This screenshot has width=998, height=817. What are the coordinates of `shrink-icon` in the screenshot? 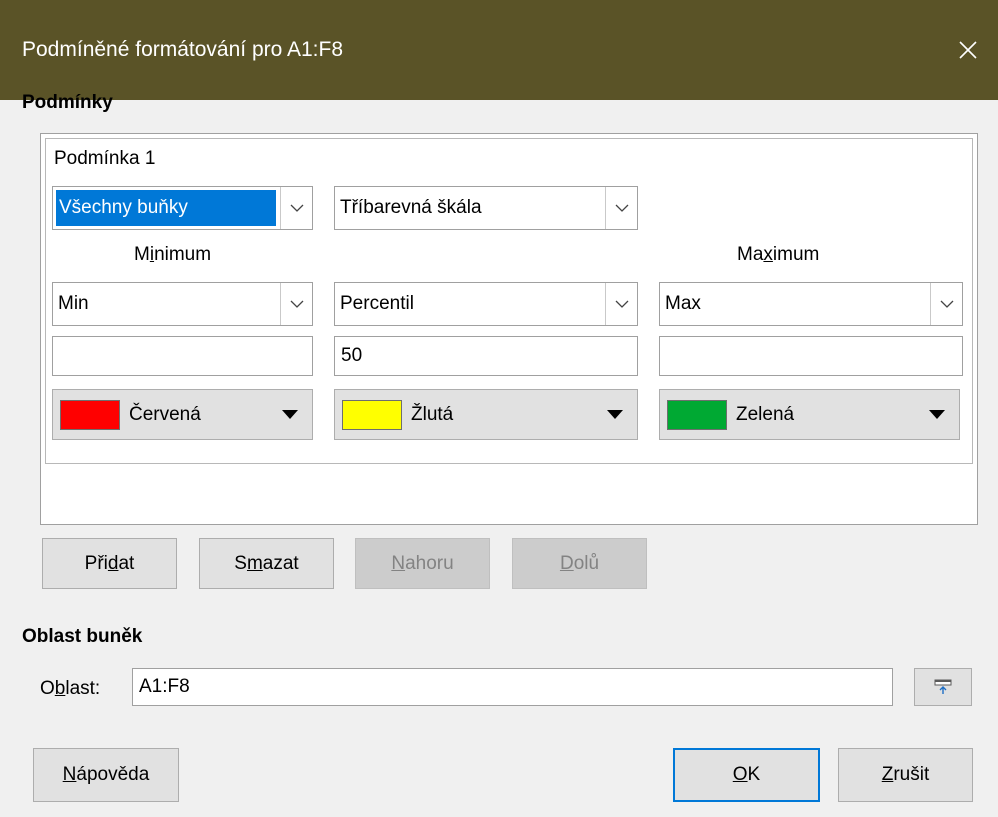 It's located at (943, 686).